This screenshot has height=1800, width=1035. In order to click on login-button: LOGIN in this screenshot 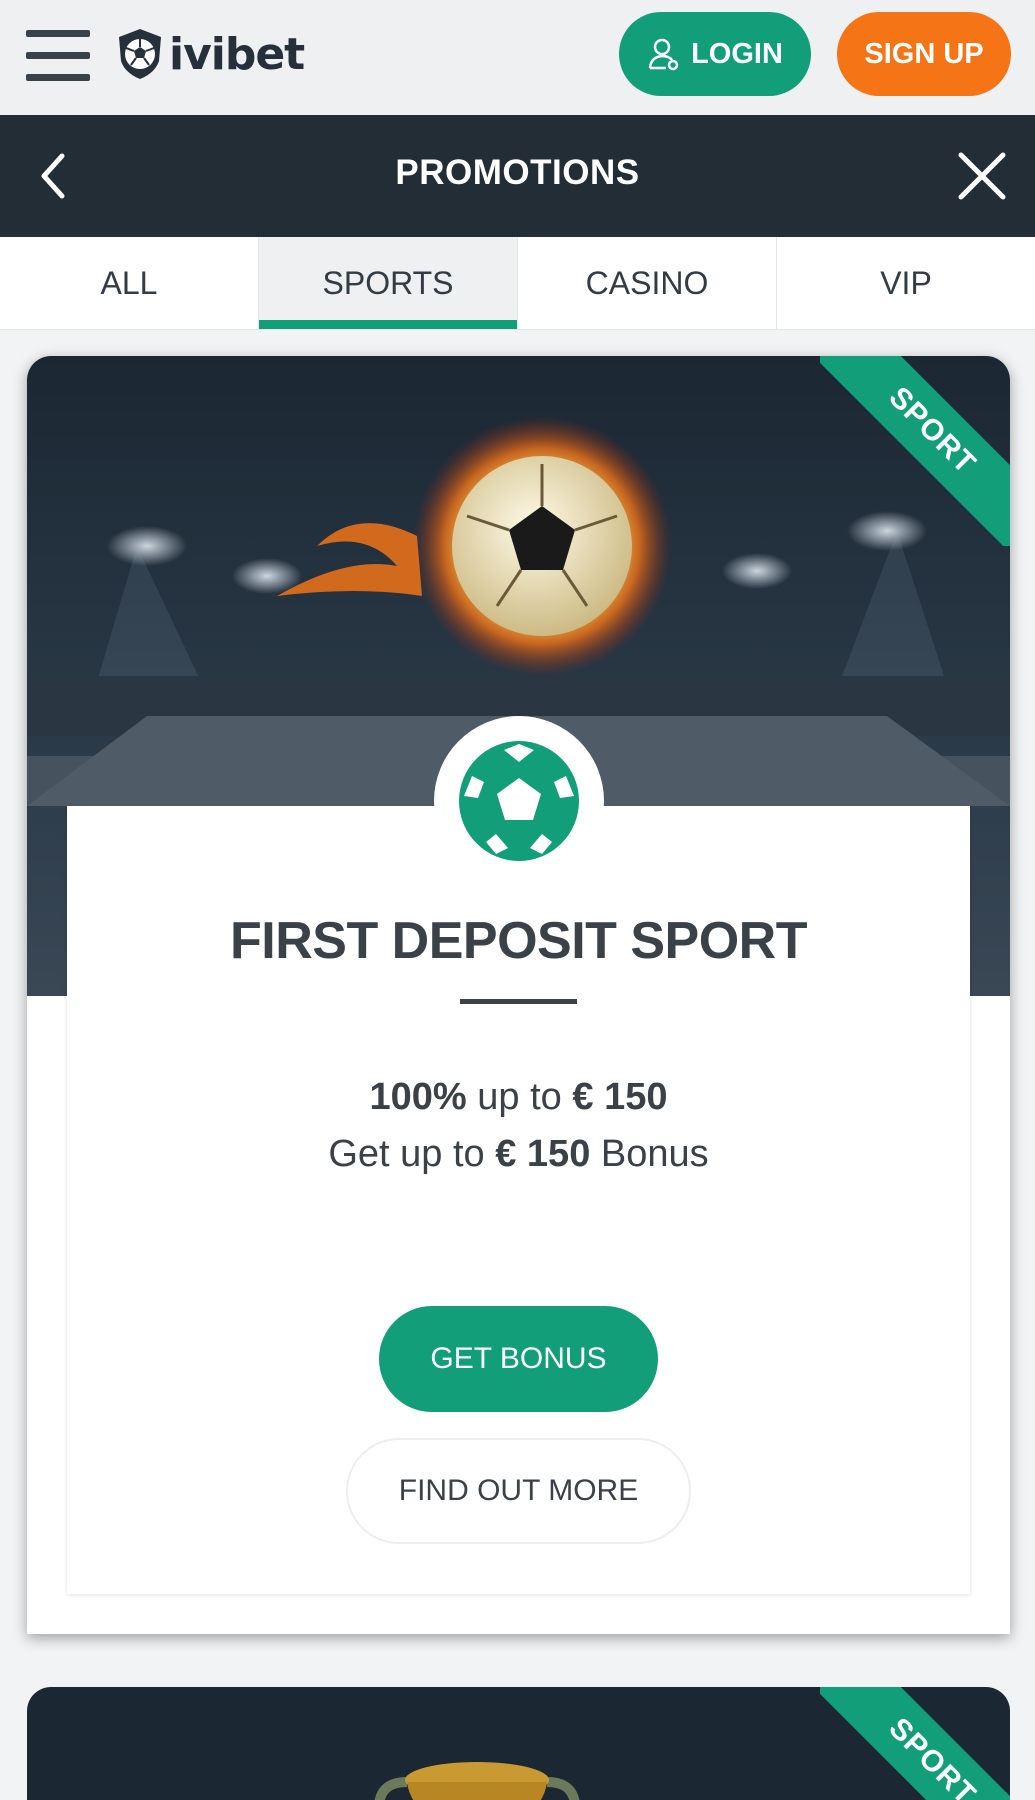, I will do `click(715, 54)`.